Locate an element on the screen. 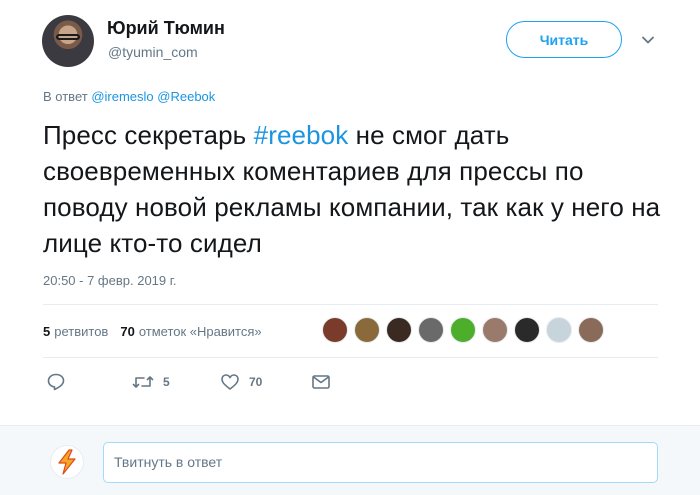 This screenshot has width=700, height=495. tweet-text-before: Пресс секретарь is located at coordinates (148, 135).